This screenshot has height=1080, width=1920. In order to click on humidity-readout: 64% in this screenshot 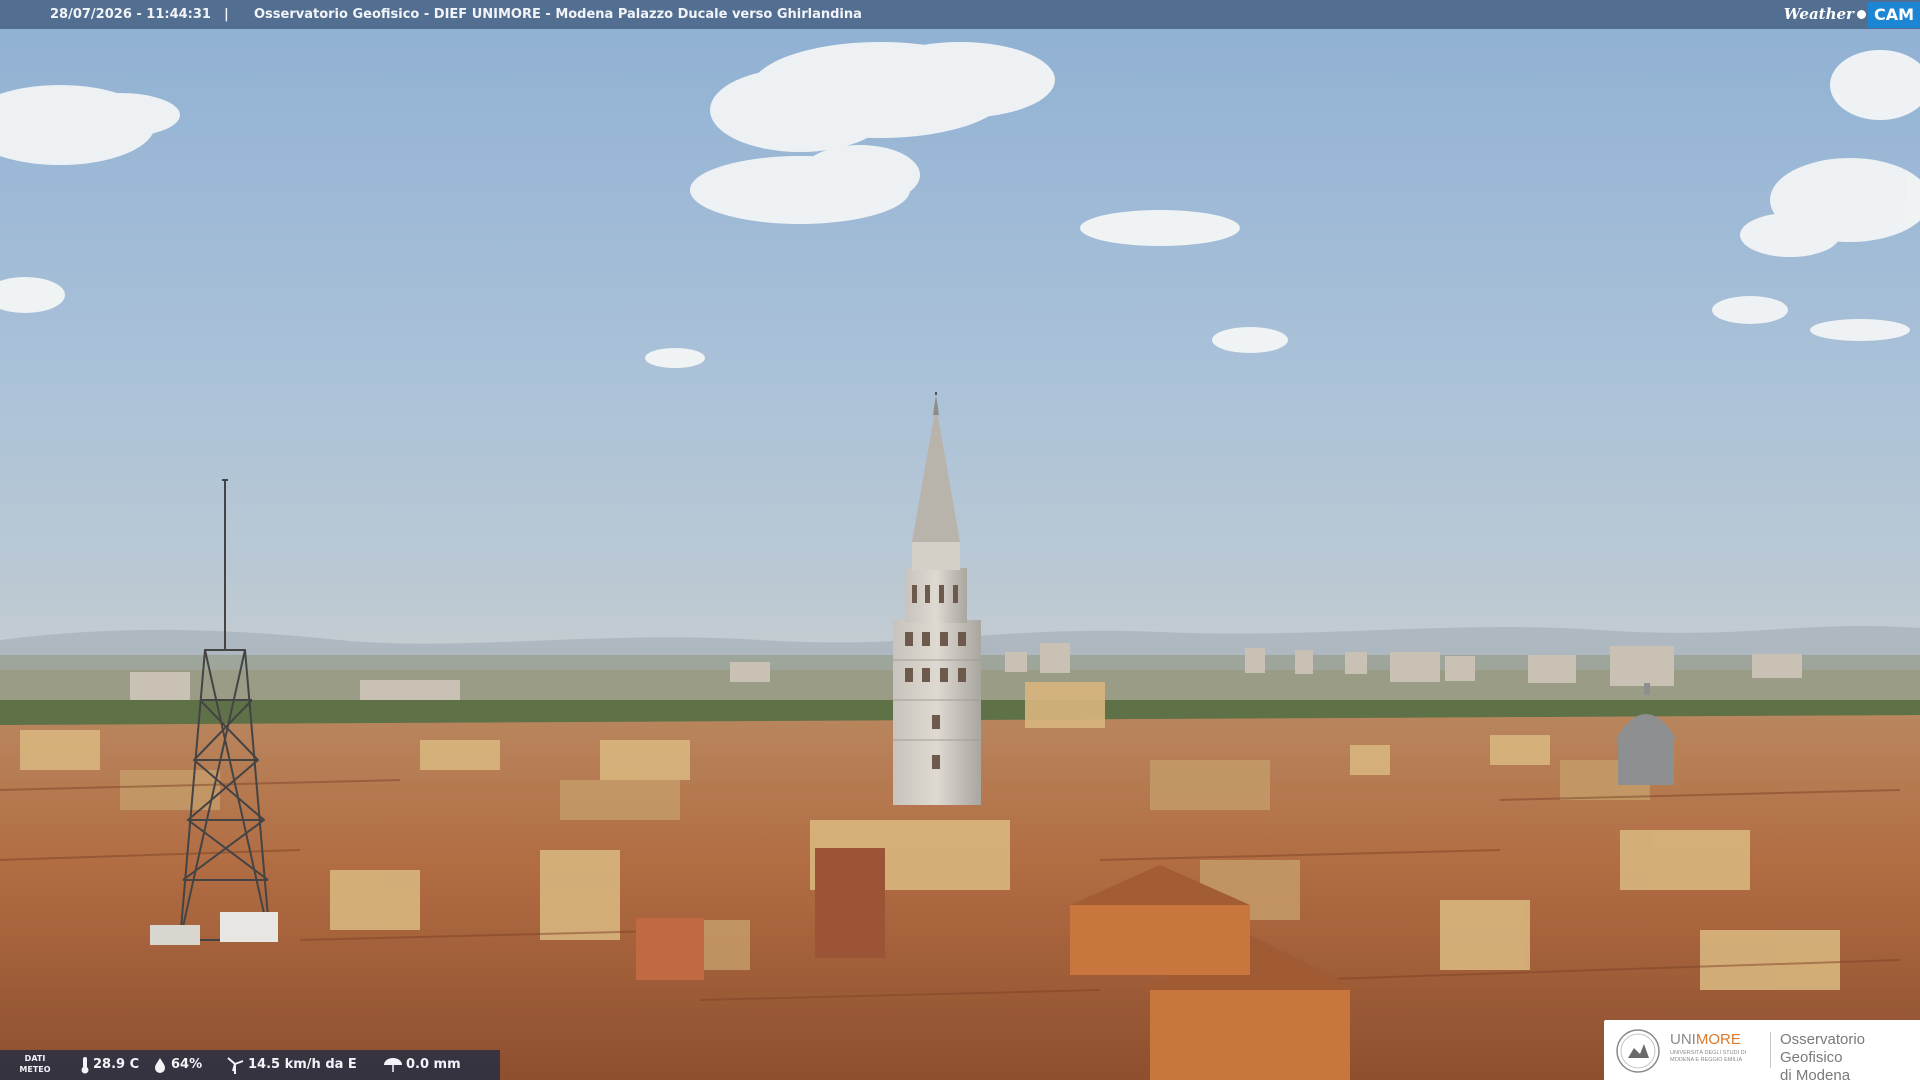, I will do `click(177, 1065)`.